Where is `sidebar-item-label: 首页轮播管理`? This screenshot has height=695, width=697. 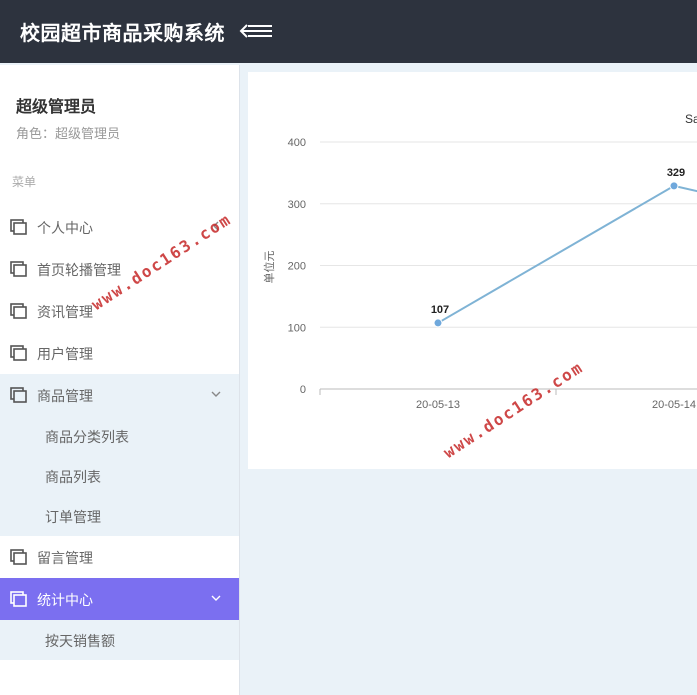
sidebar-item-label: 首页轮播管理 is located at coordinates (79, 271).